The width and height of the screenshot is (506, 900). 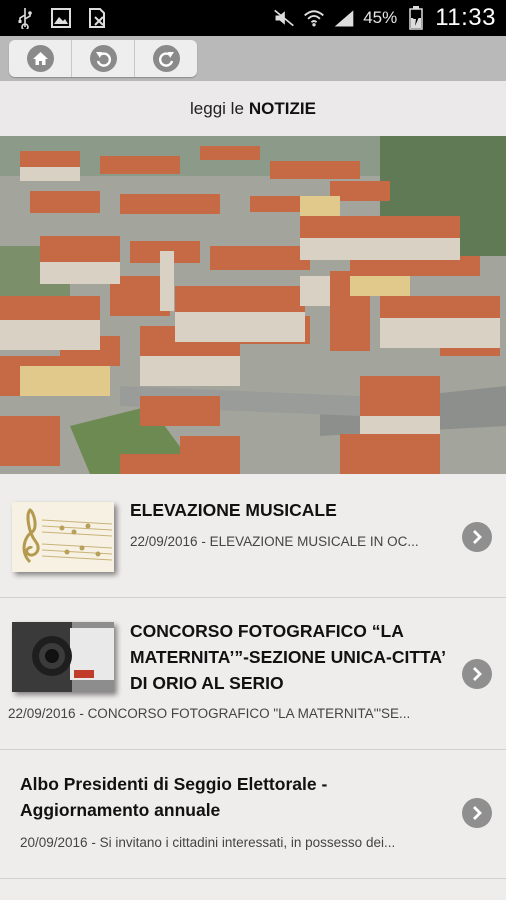 What do you see at coordinates (233, 510) in the screenshot?
I see `news-title: ELEVAZIONE MUSICALE` at bounding box center [233, 510].